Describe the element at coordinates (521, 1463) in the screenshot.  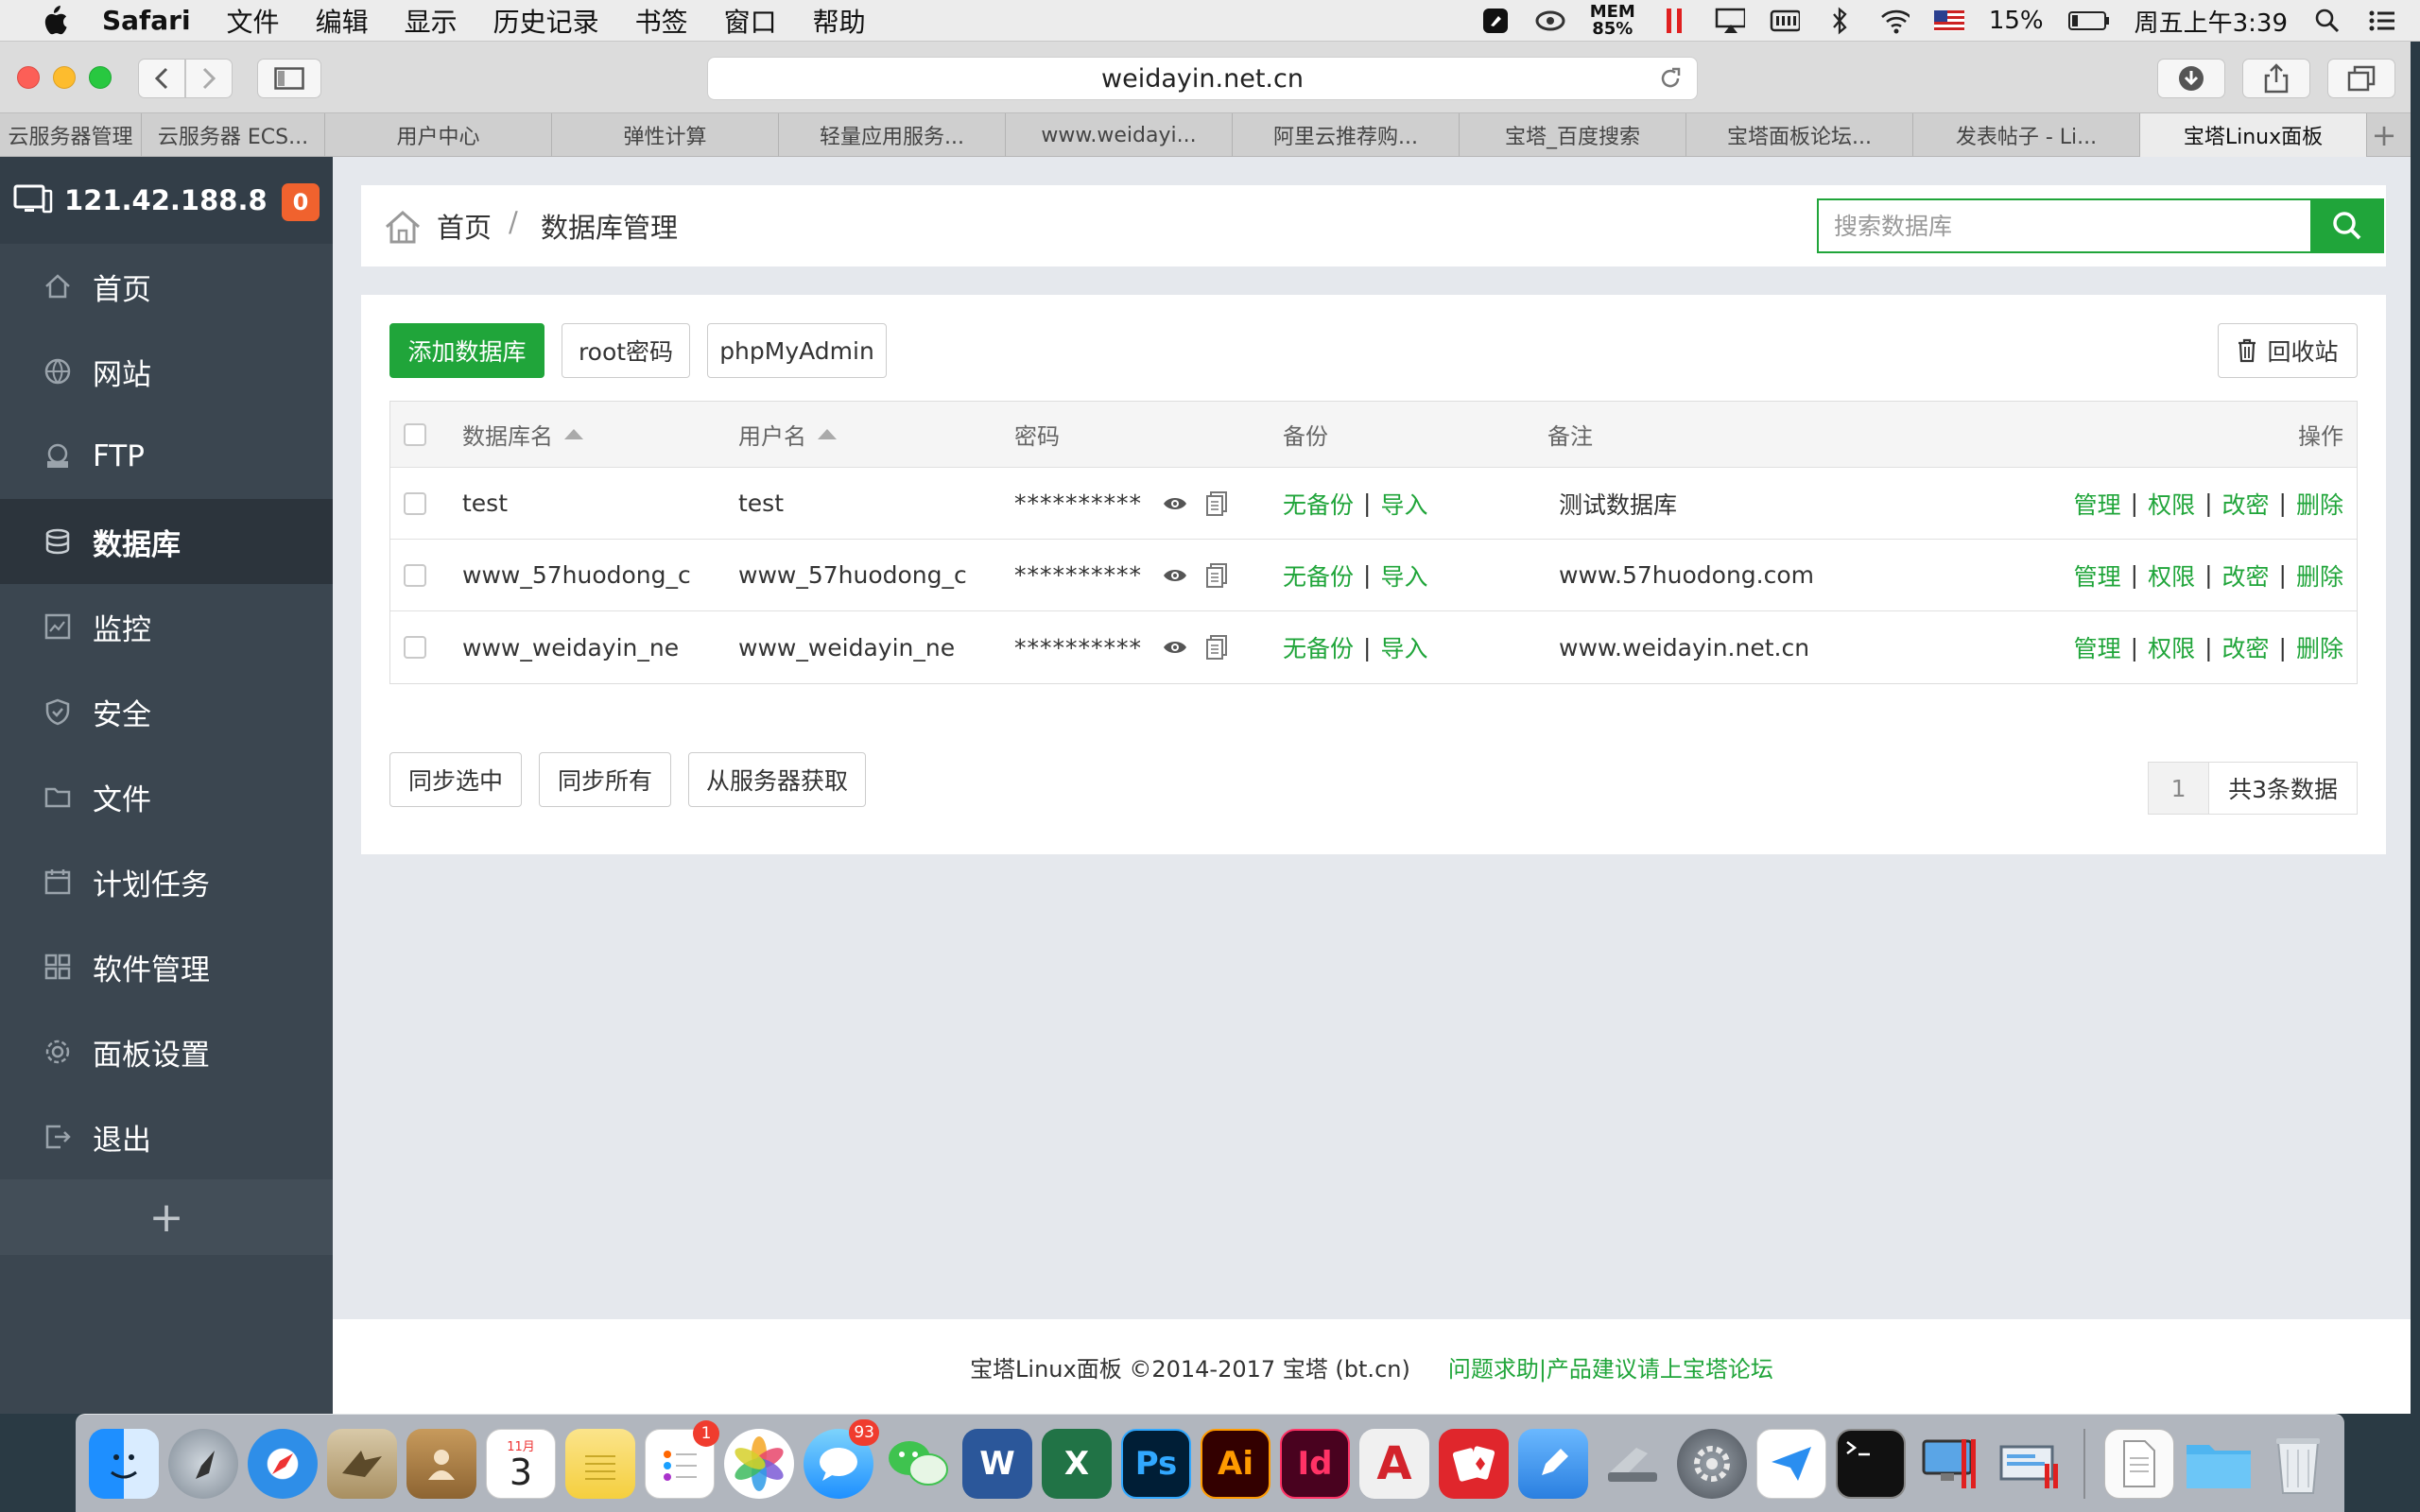
I see `calendar-icon: 11月 3` at that location.